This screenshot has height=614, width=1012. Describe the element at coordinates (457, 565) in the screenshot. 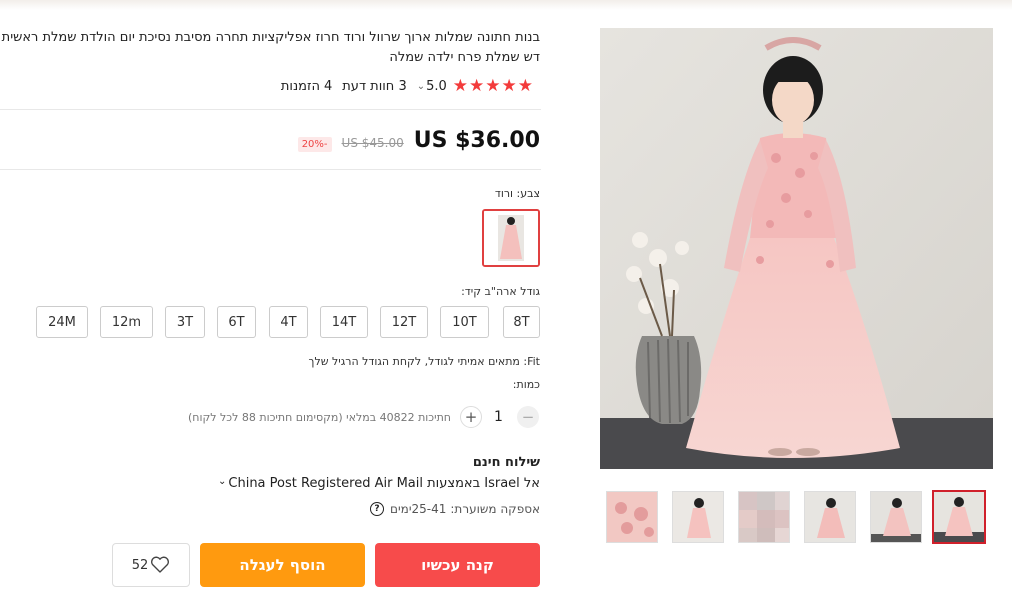

I see `buy-now-button: קנה עכשיו` at that location.